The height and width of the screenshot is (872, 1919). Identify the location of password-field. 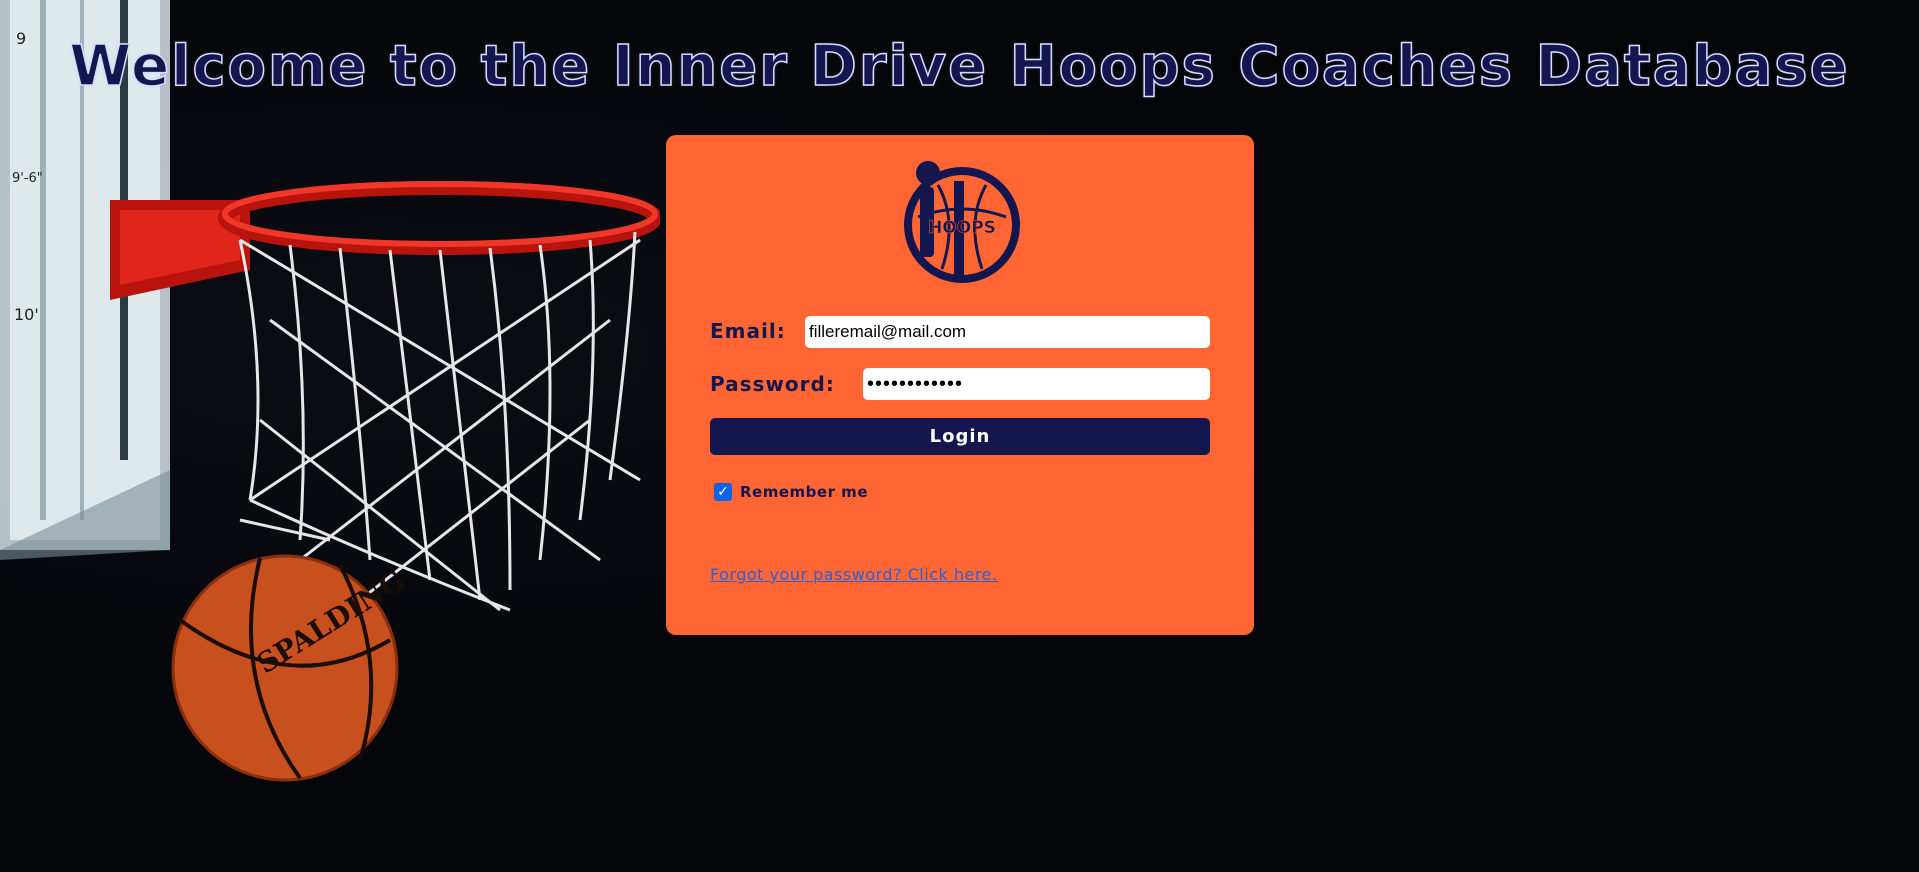
(1036, 384).